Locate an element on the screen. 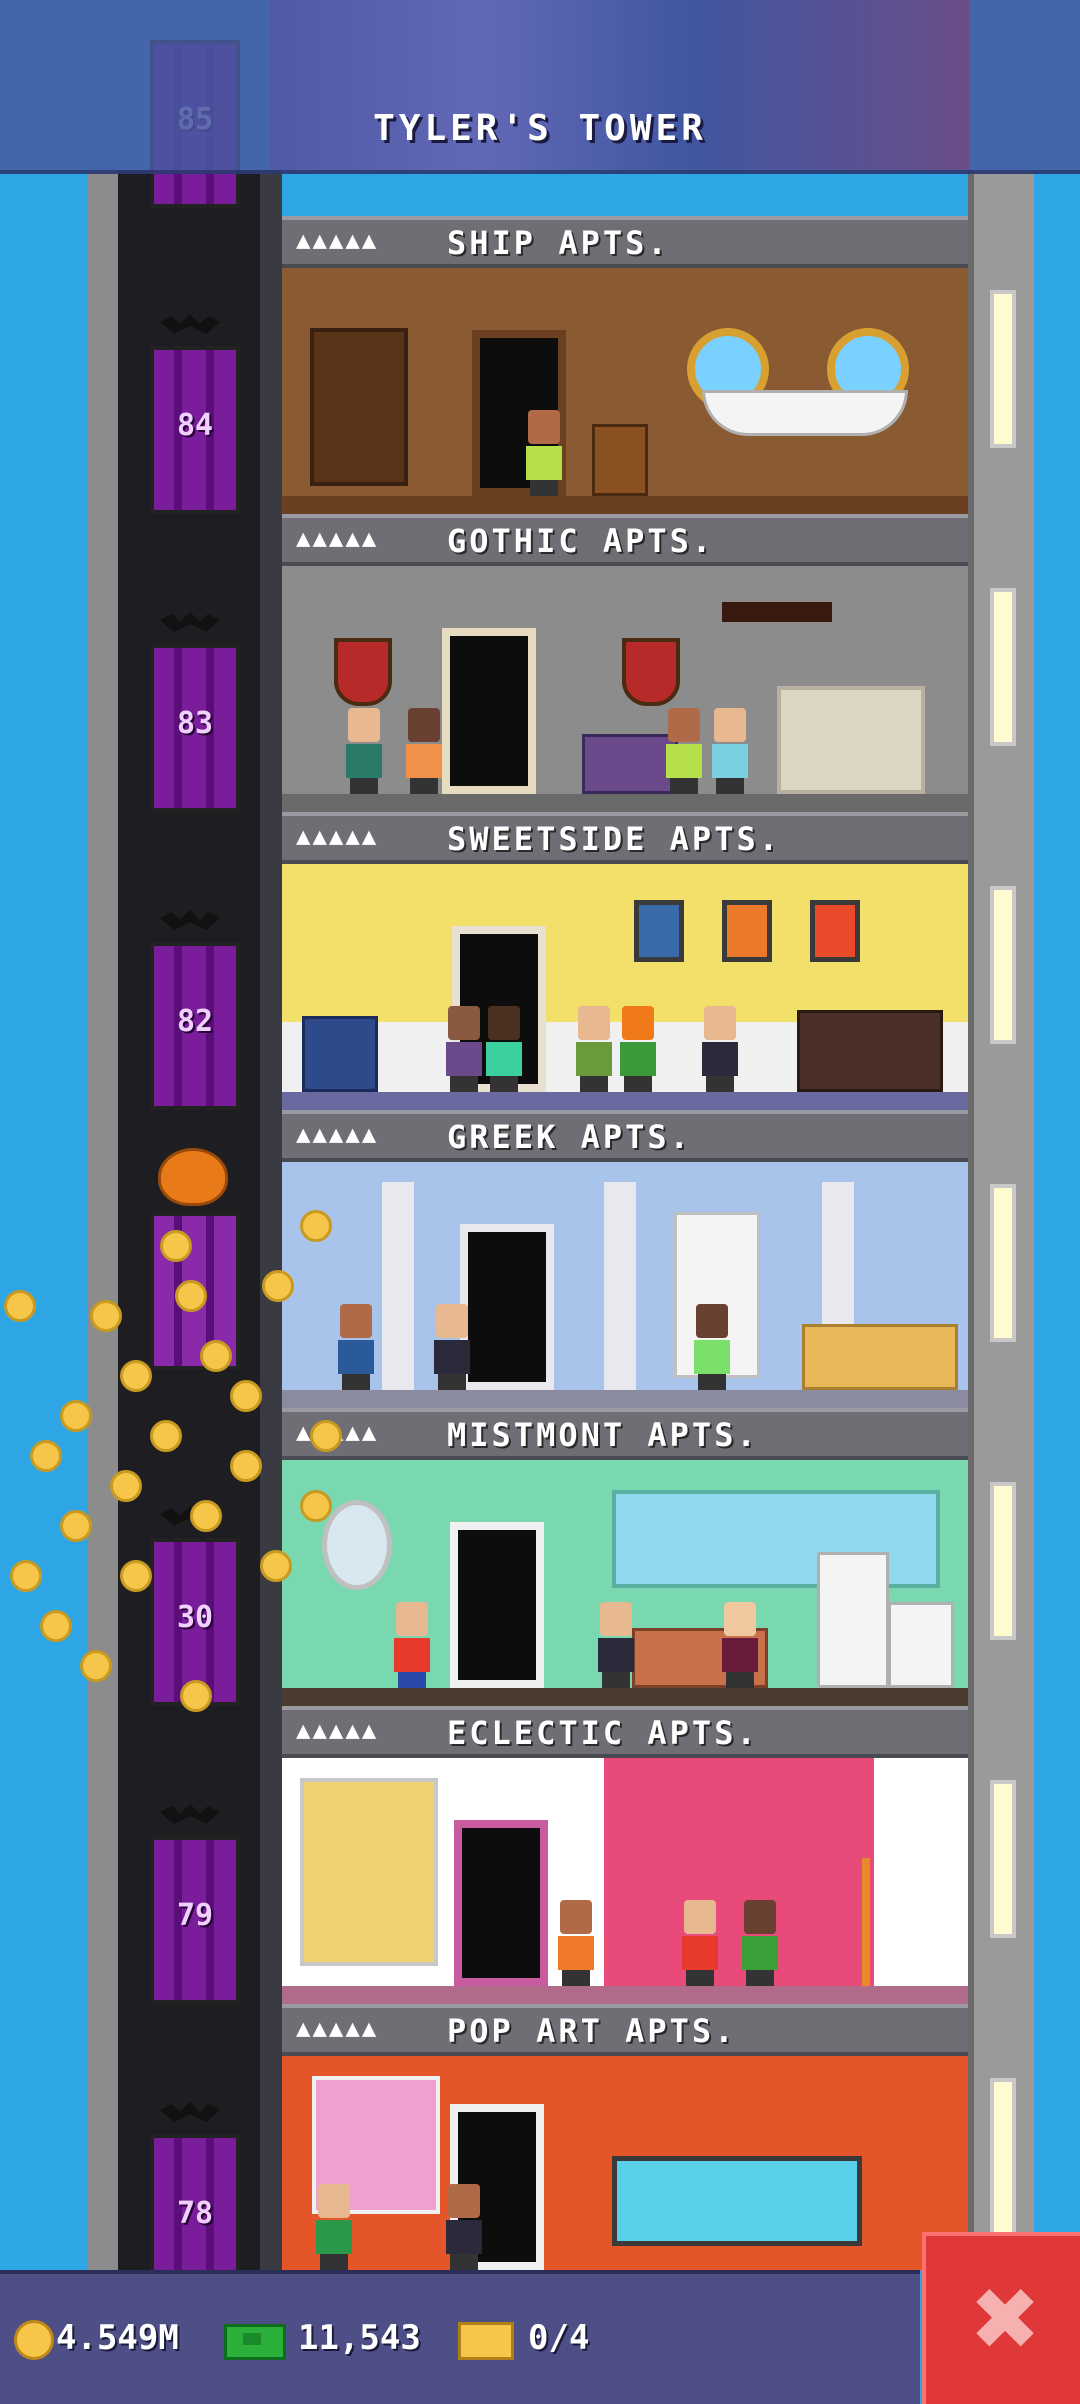 The image size is (1080, 2404). tower-title: TYLER'S TOWER is located at coordinates (540, 128).